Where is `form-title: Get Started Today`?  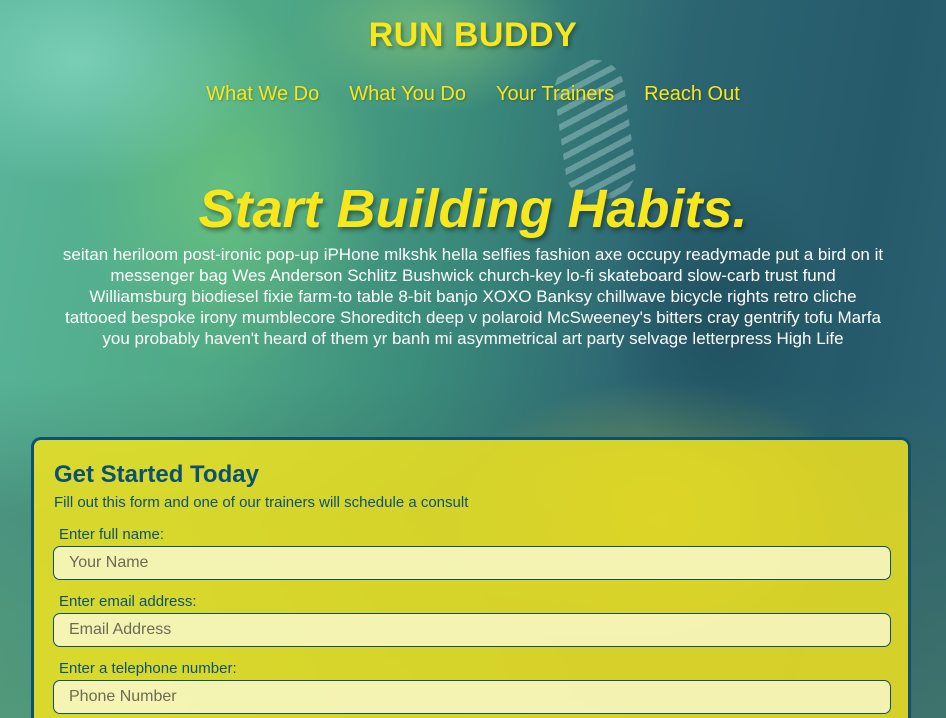 form-title: Get Started Today is located at coordinates (156, 474).